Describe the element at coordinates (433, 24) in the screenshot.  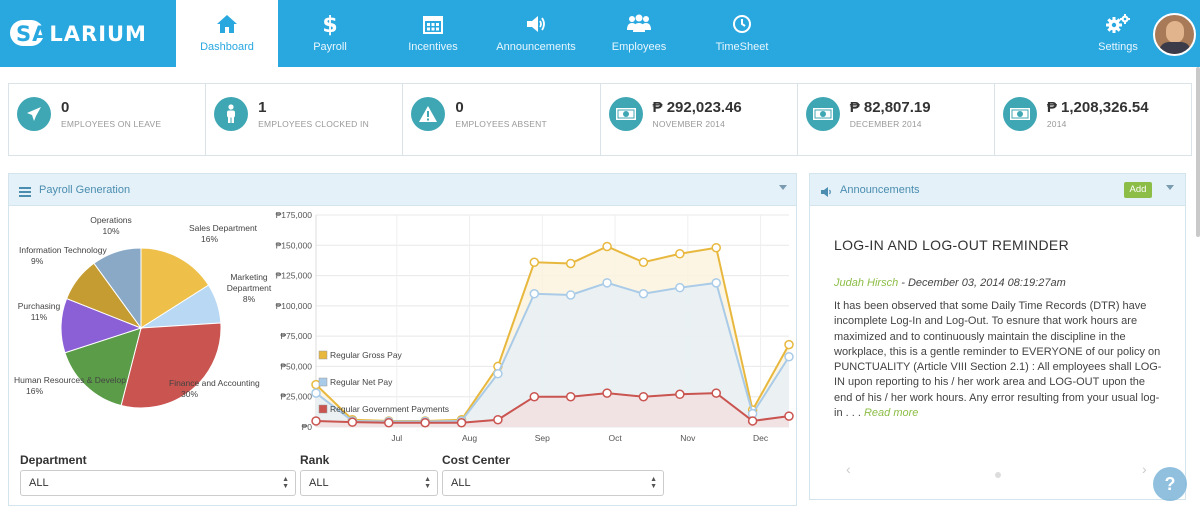
I see `calendar-icon` at that location.